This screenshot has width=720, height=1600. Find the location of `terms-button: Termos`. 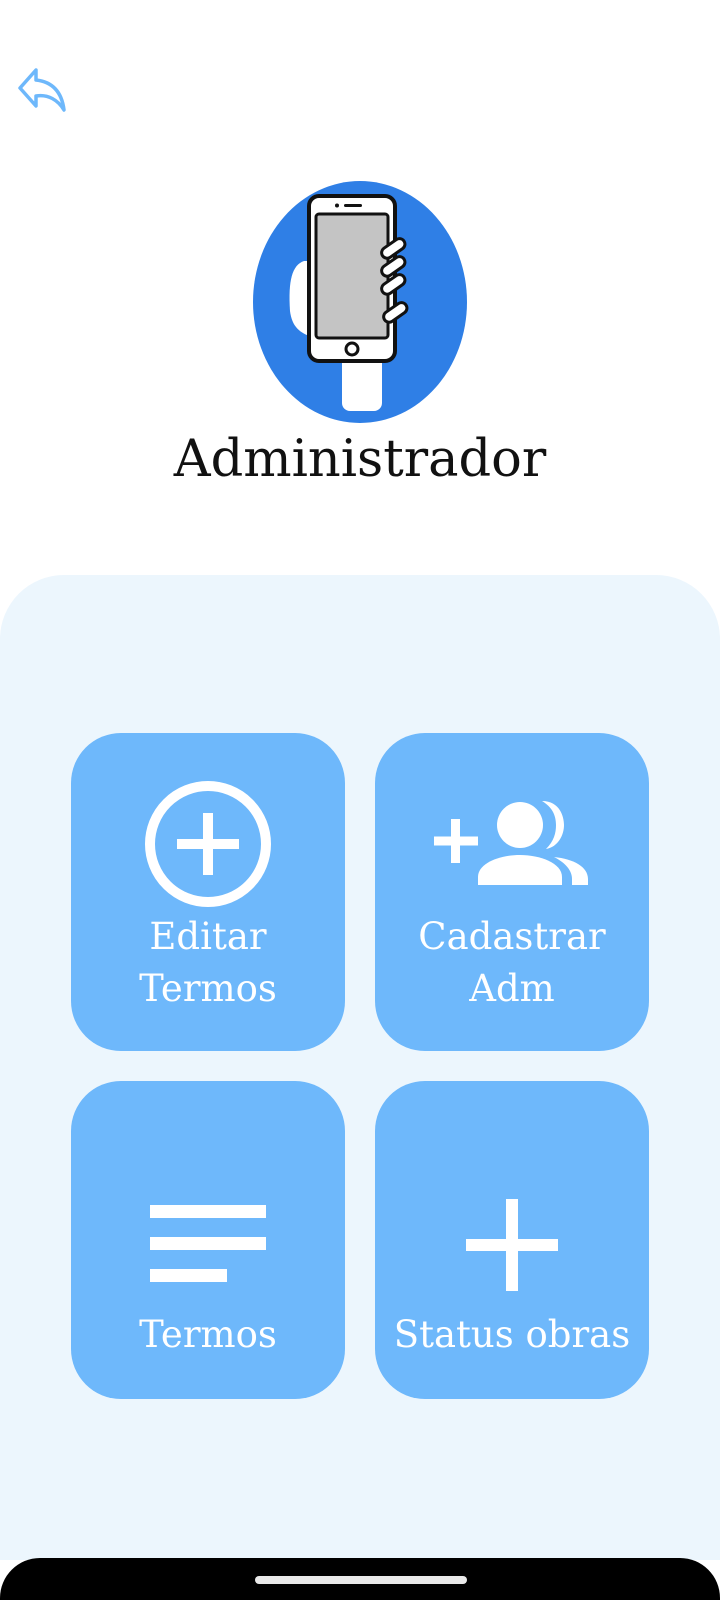

terms-button: Termos is located at coordinates (208, 1240).